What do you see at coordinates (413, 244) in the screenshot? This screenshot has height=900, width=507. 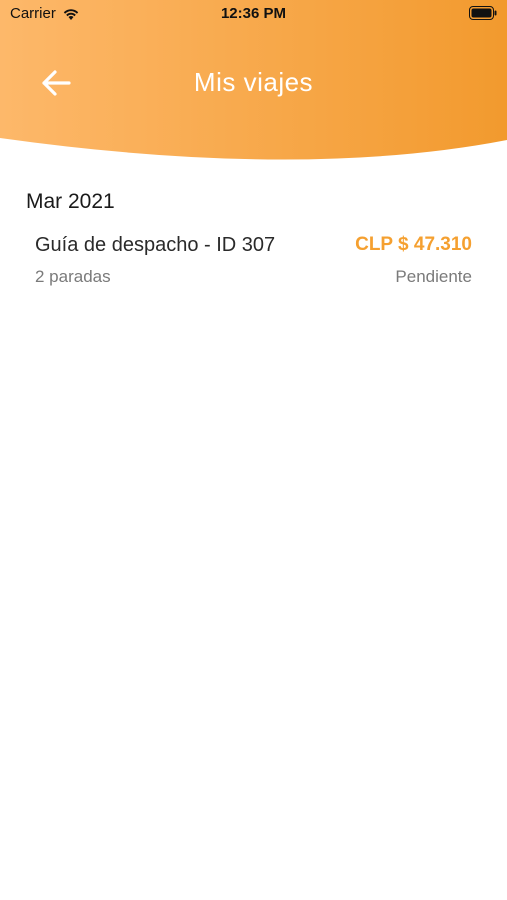 I see `trip-amount: CLP $ 47.310` at bounding box center [413, 244].